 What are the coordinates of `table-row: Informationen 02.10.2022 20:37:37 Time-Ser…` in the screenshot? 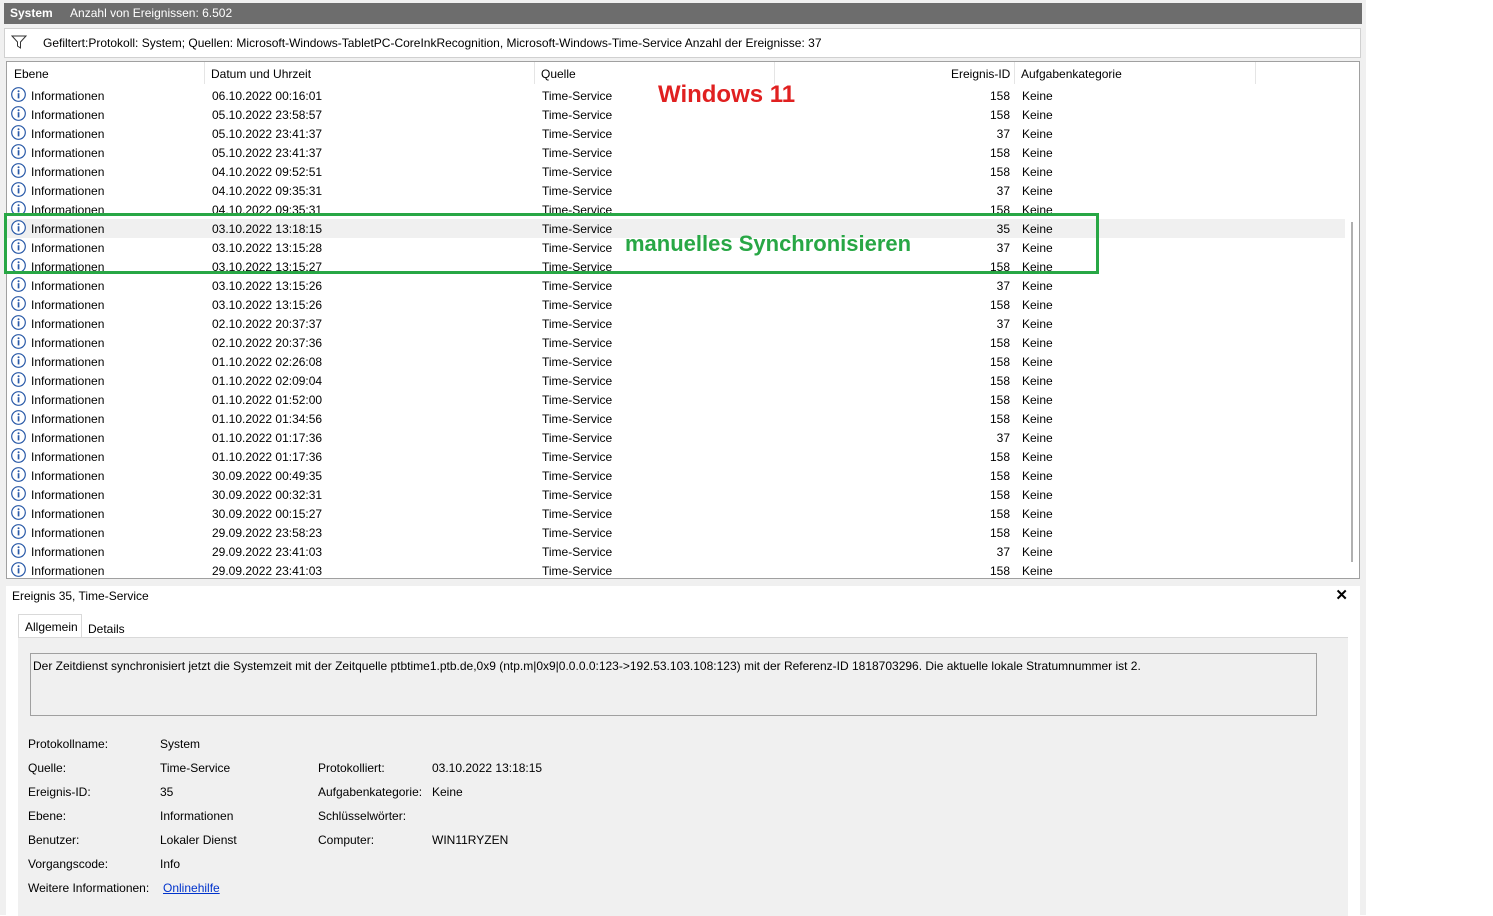 It's located at (677, 323).